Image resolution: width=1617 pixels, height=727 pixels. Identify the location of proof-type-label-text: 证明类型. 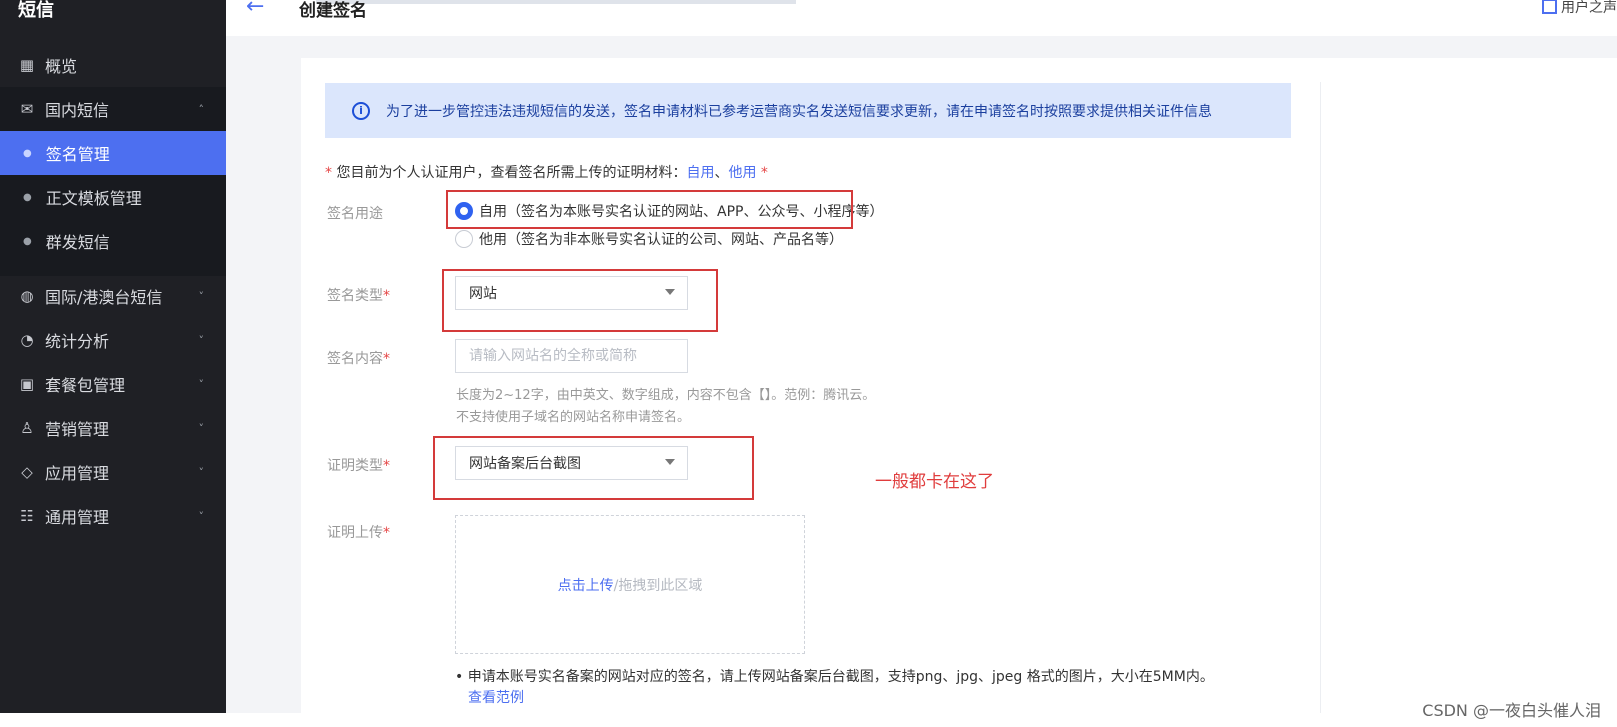
(355, 466).